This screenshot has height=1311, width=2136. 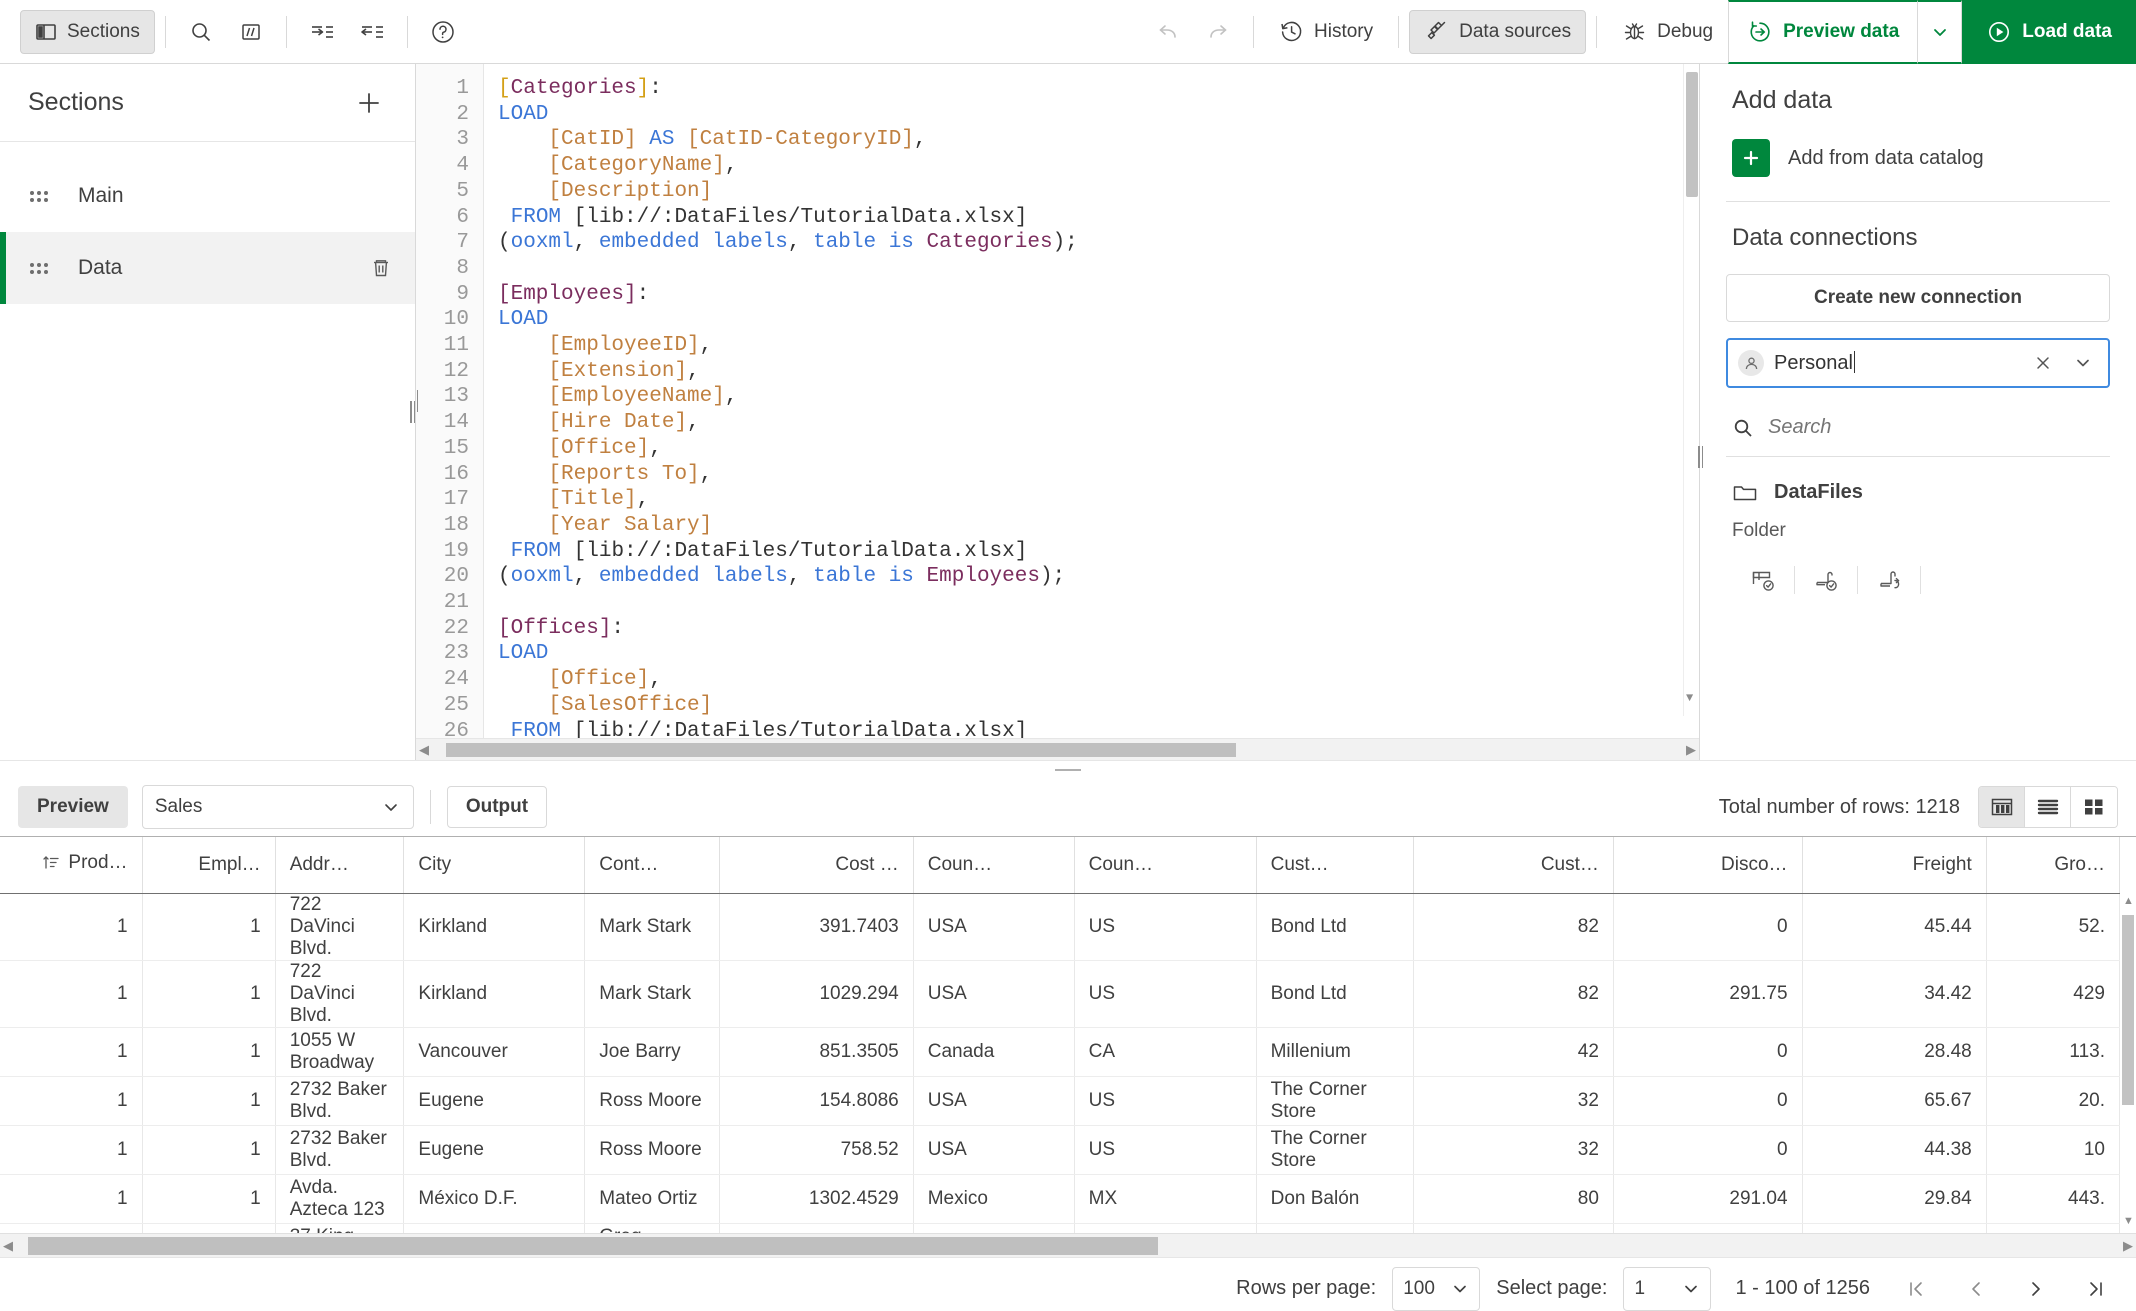 What do you see at coordinates (1894, 994) in the screenshot?
I see `table-cell: 34.42` at bounding box center [1894, 994].